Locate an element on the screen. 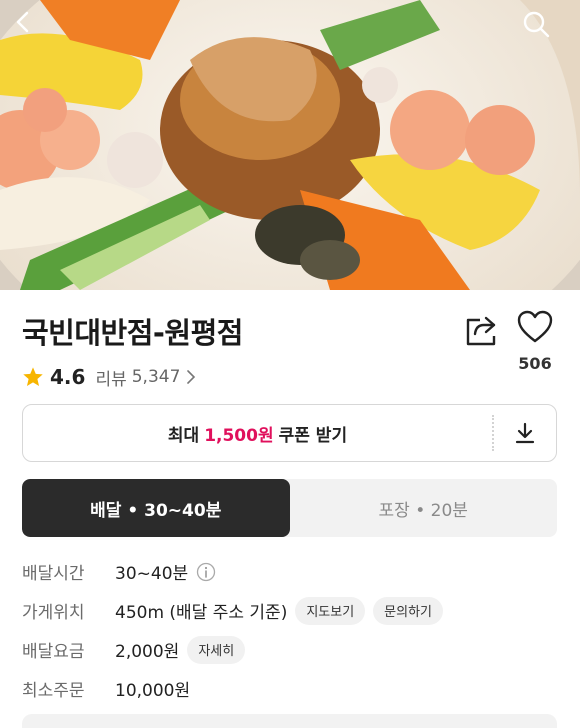  chevron-left-icon is located at coordinates (22, 22).